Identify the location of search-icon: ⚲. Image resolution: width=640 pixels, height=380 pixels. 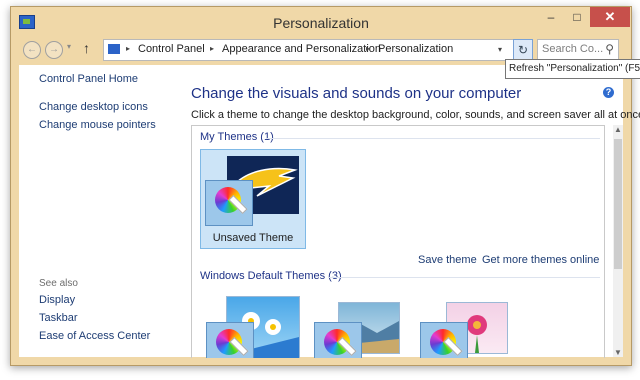
(609, 49).